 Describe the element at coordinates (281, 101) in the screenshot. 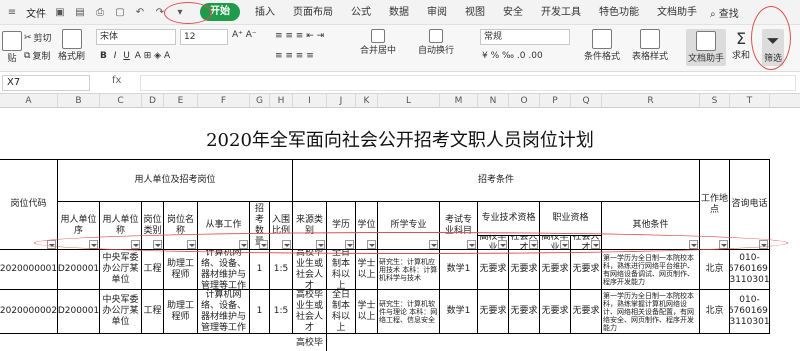

I see `column-header-H: H` at that location.